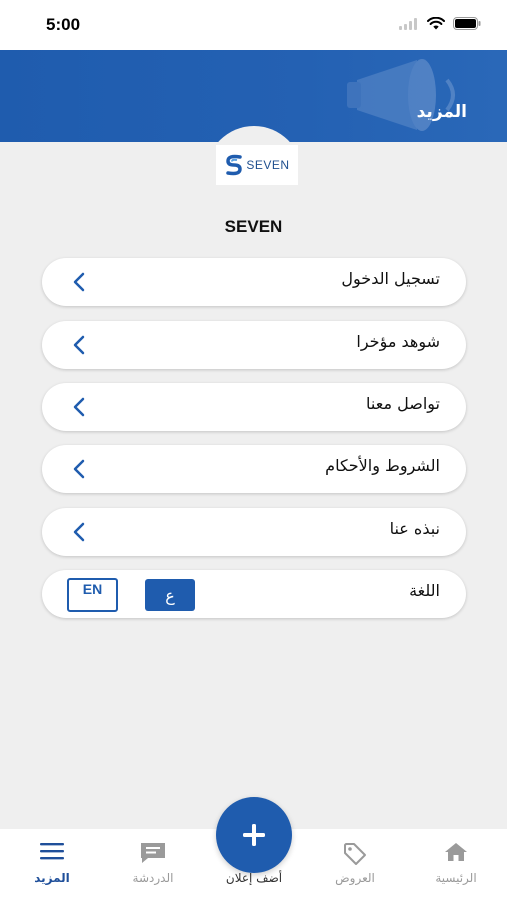 The width and height of the screenshot is (507, 900). I want to click on status-icons, so click(440, 23).